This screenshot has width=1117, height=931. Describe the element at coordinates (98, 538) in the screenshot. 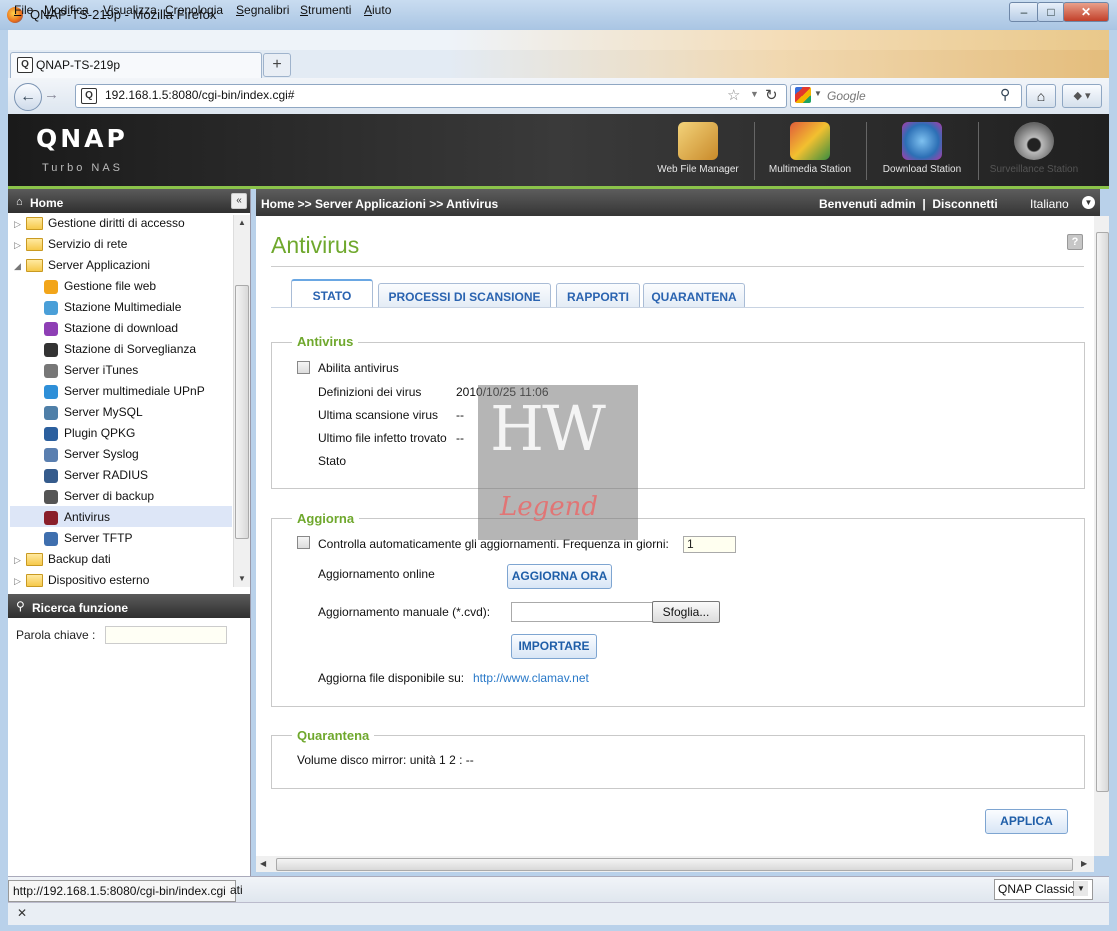

I see `sidebar-item-label: Server TFTP` at that location.